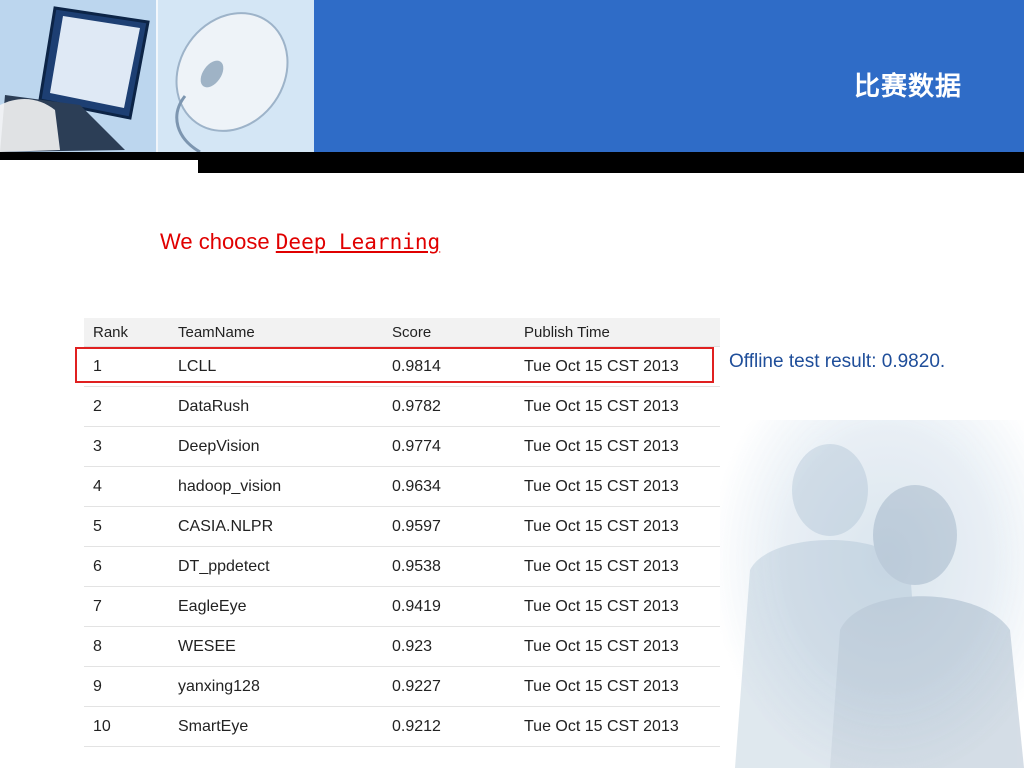  Describe the element at coordinates (214, 406) in the screenshot. I see `cell-team: DataRush` at that location.